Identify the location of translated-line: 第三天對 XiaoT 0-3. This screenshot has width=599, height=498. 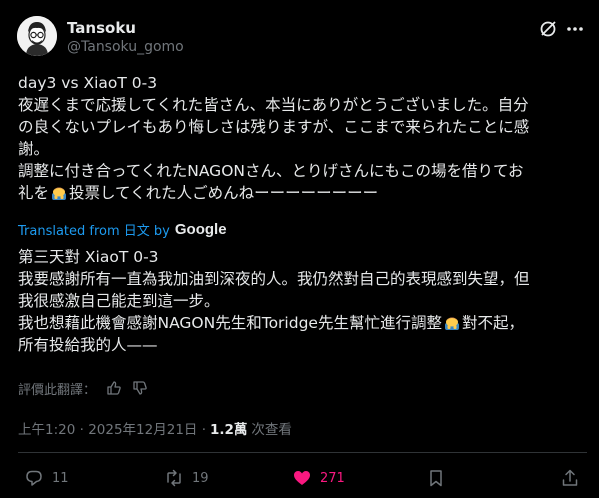
(88, 257).